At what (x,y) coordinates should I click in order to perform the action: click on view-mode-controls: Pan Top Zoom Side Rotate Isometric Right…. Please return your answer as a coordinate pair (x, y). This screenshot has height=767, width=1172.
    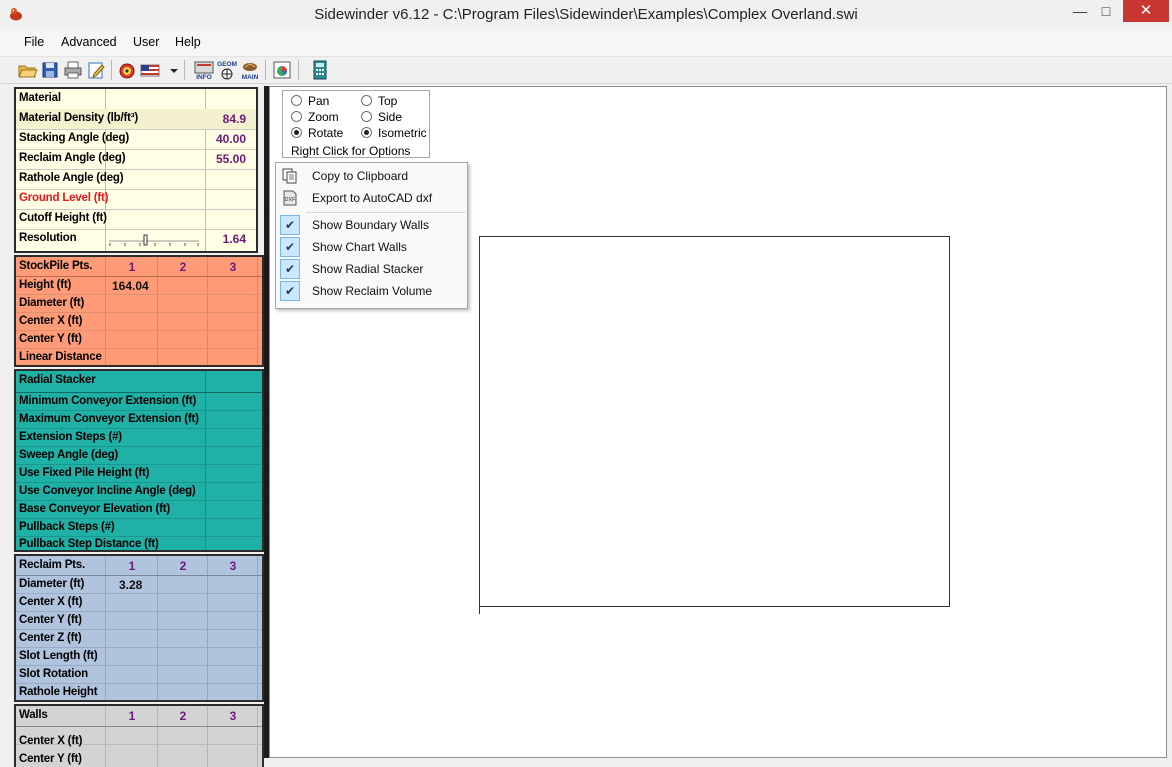
    Looking at the image, I should click on (356, 124).